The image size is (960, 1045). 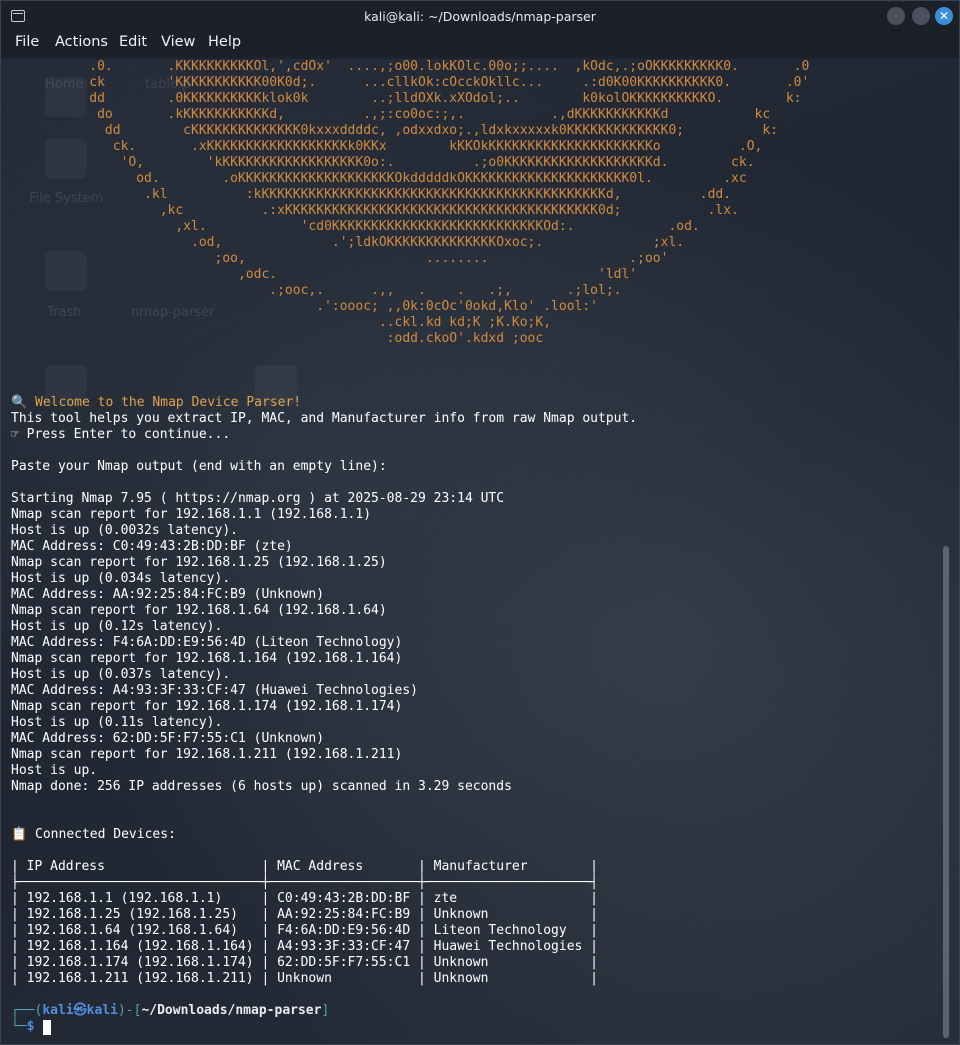 I want to click on menu-actions: Actions, so click(x=81, y=42).